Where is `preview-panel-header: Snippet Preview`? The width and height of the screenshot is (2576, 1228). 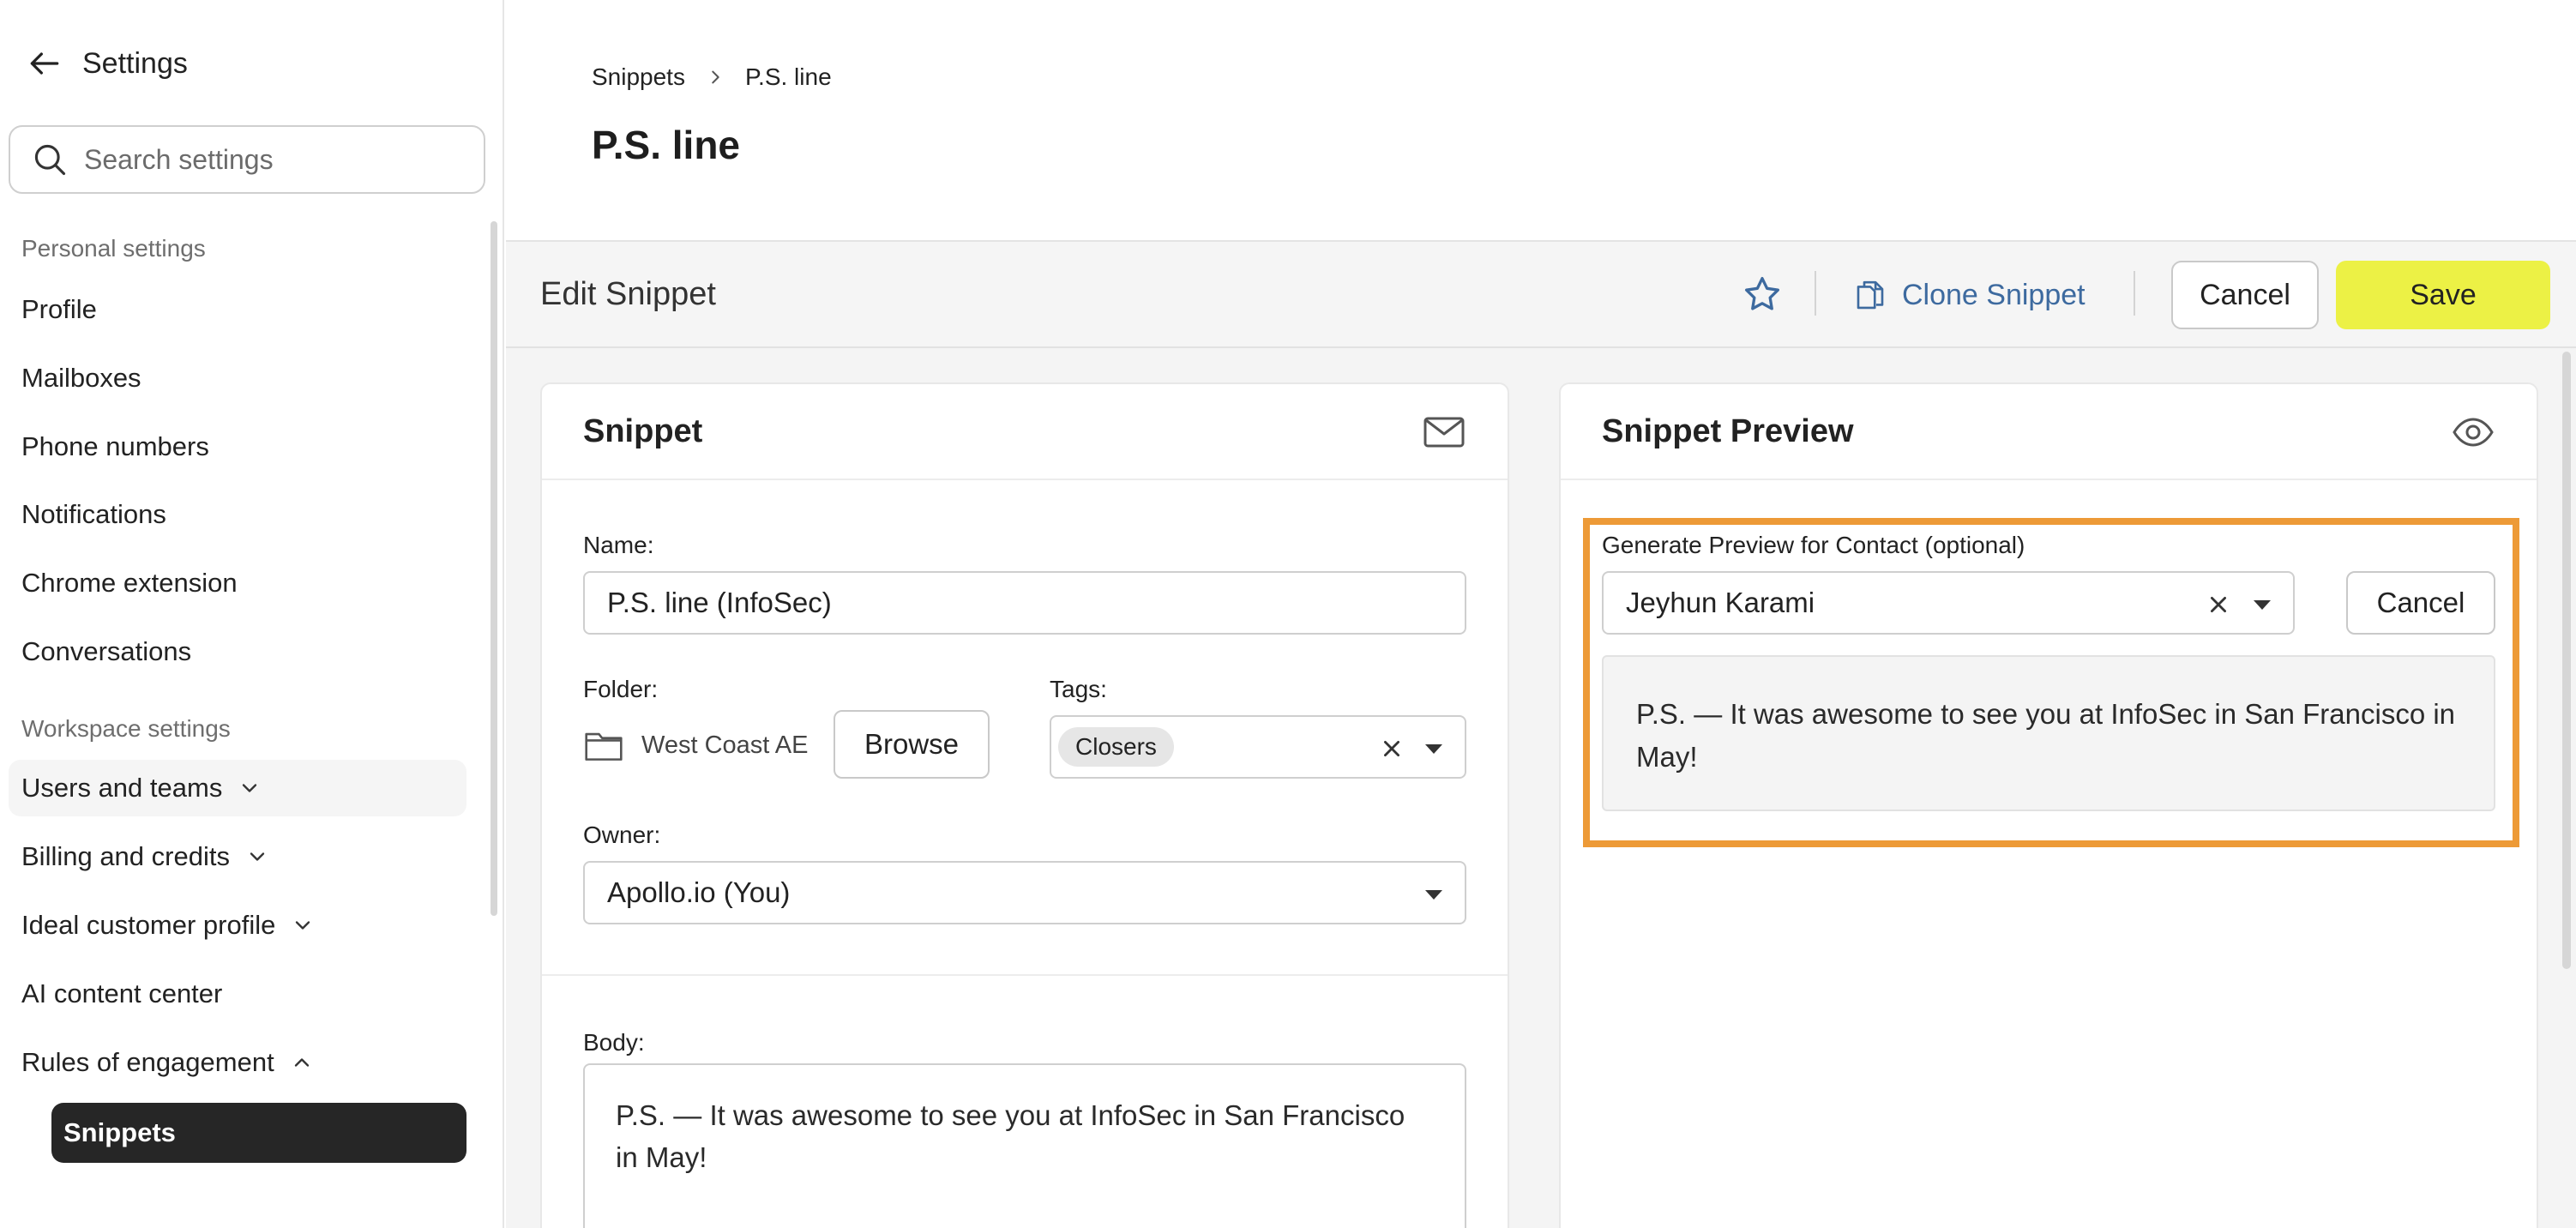 preview-panel-header: Snippet Preview is located at coordinates (2049, 432).